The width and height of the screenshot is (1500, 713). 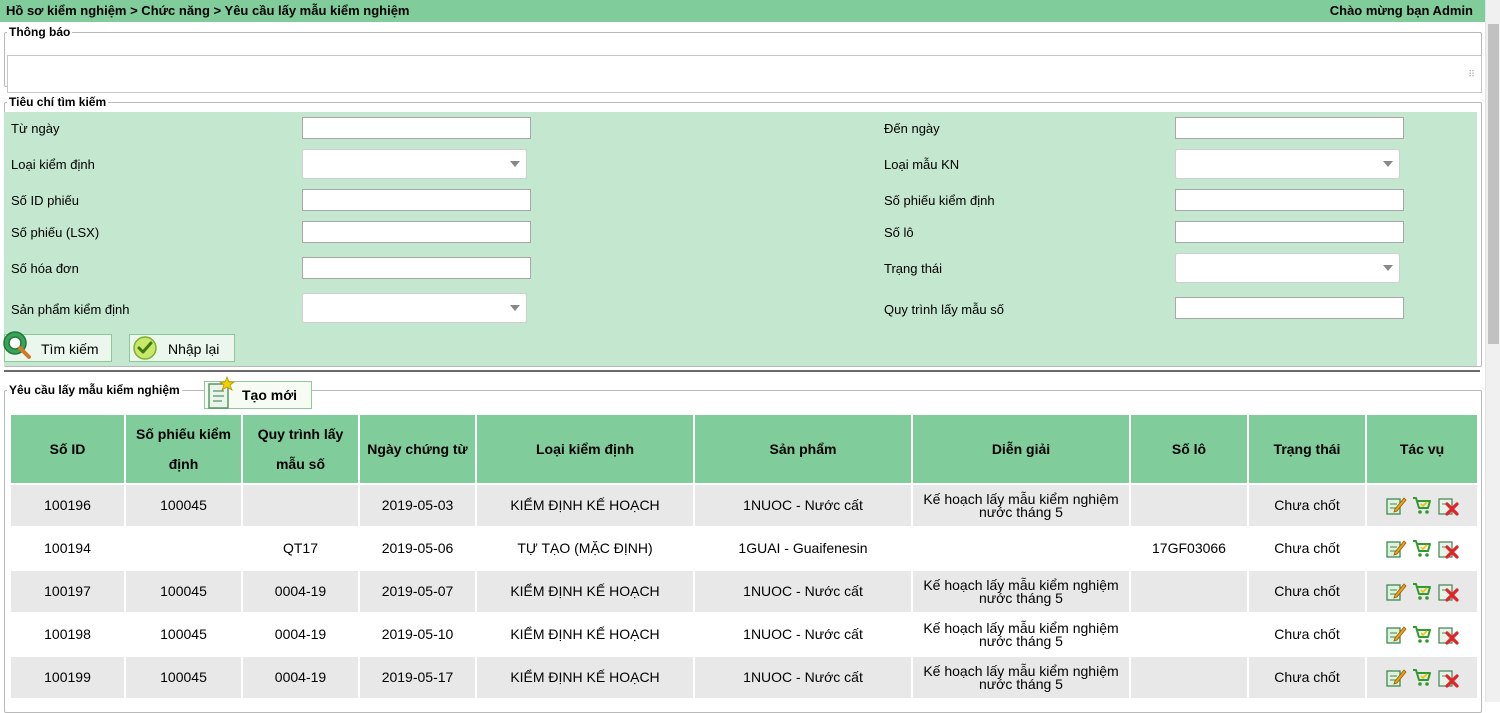 What do you see at coordinates (1471, 74) in the screenshot?
I see `resize-grip-icon: ⠿` at bounding box center [1471, 74].